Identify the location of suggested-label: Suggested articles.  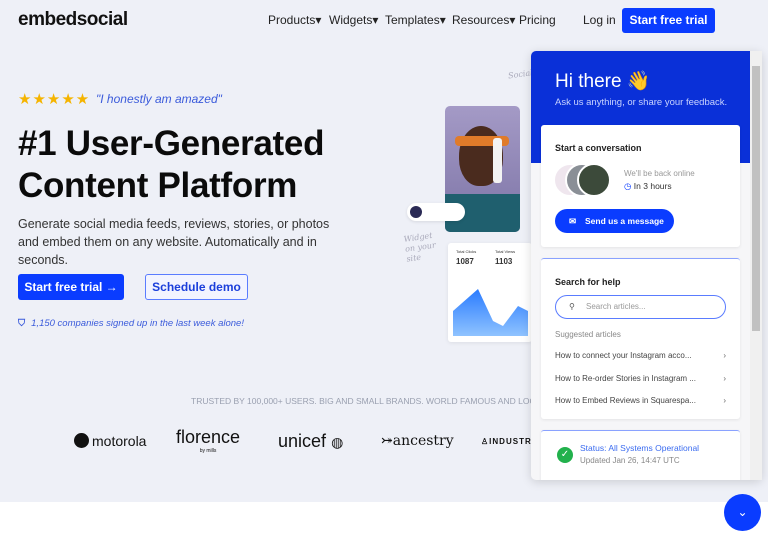
(588, 334).